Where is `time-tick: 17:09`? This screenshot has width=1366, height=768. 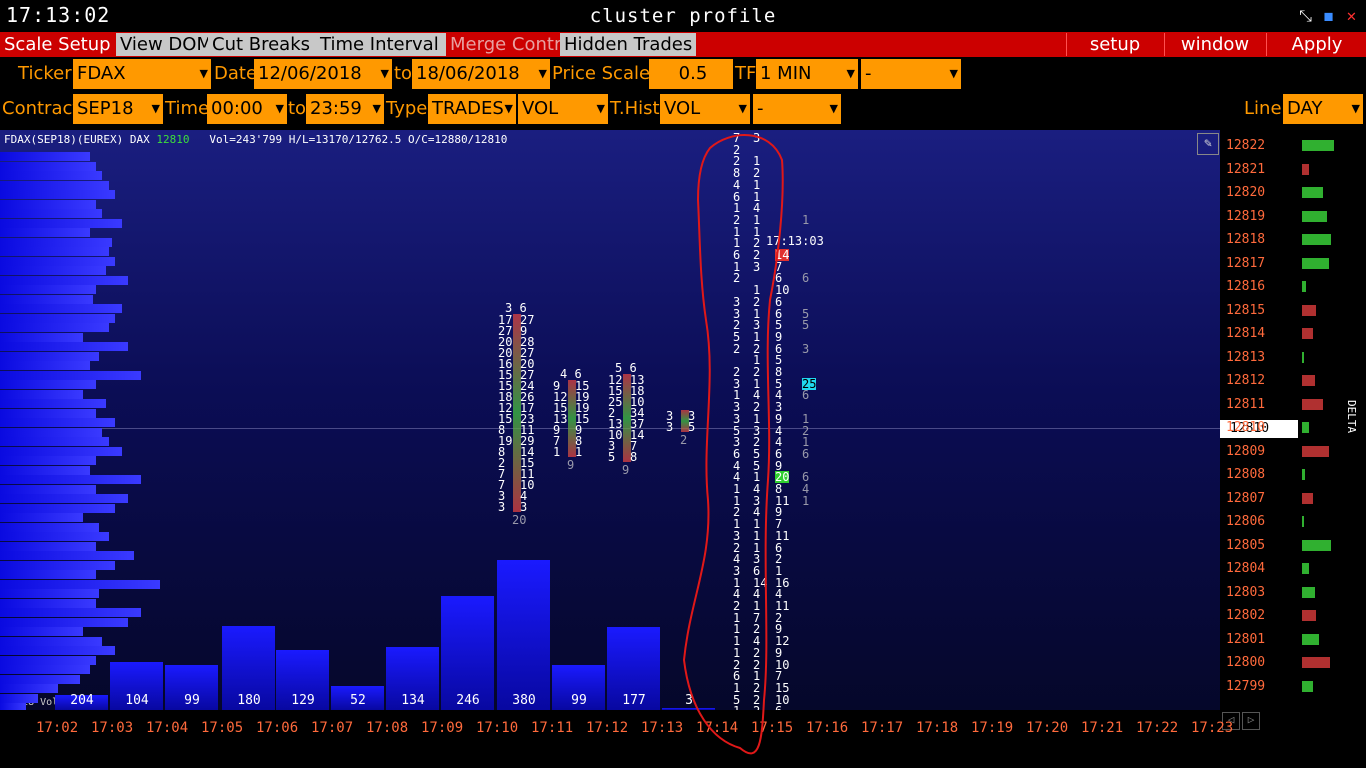
time-tick: 17:09 is located at coordinates (442, 728).